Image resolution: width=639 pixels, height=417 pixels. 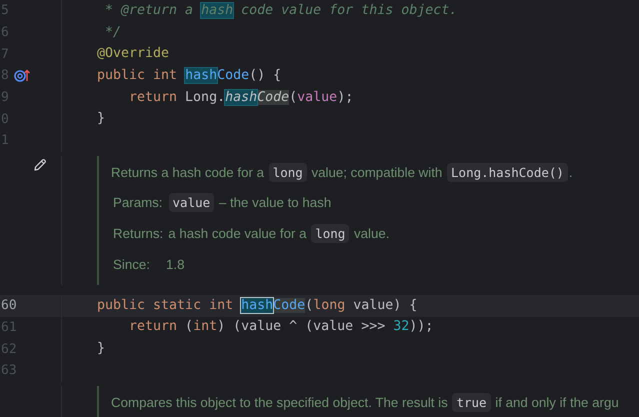 What do you see at coordinates (281, 11) in the screenshot?
I see `code-line: * @return a hash code value for this object.` at bounding box center [281, 11].